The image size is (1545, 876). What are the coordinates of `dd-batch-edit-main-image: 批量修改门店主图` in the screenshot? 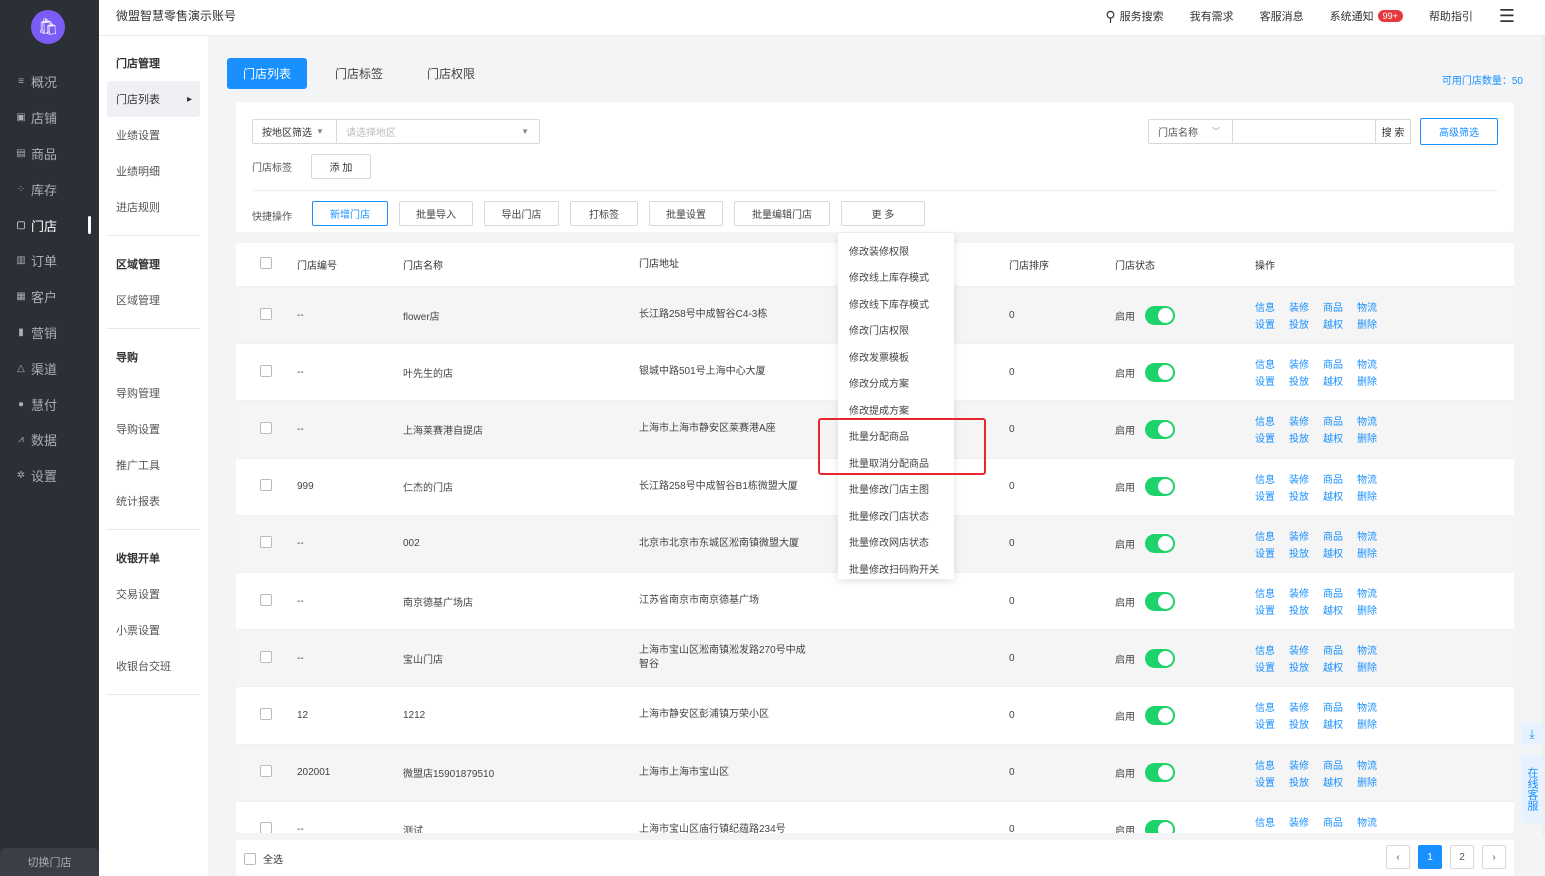 It's located at (896, 489).